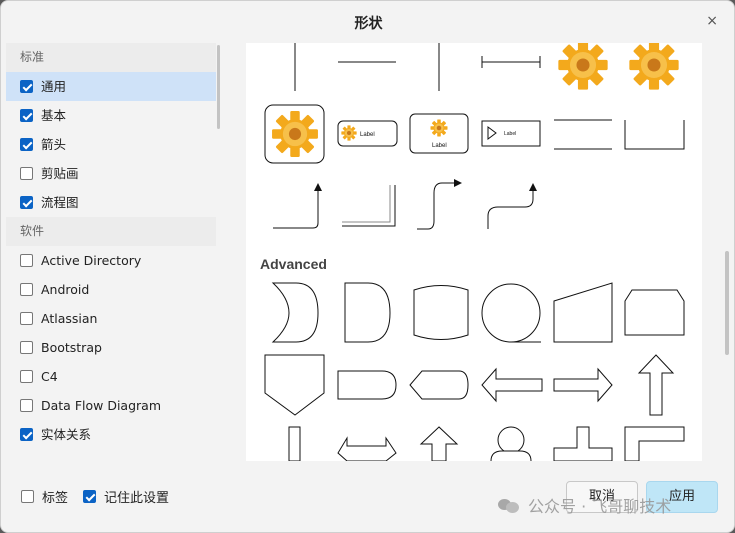 The width and height of the screenshot is (735, 533). What do you see at coordinates (101, 405) in the screenshot?
I see `library-item-label: Data Flow Diagram` at bounding box center [101, 405].